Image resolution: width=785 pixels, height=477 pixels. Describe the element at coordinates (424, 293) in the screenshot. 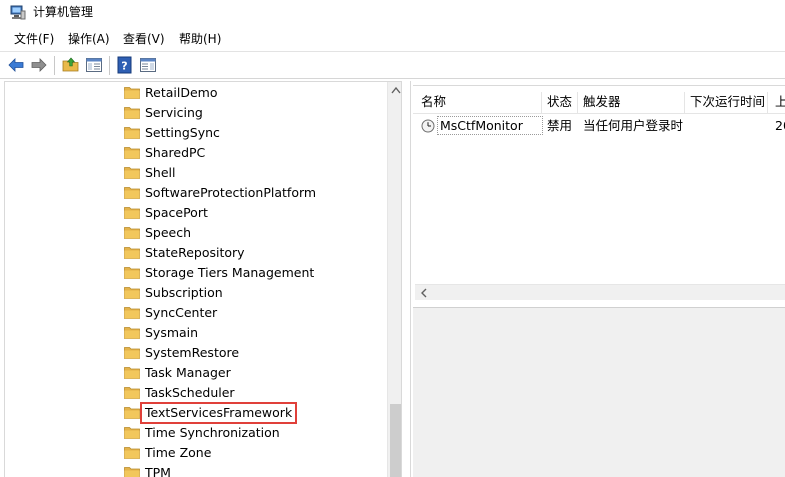

I see `scroll-left-arrow-icon` at that location.